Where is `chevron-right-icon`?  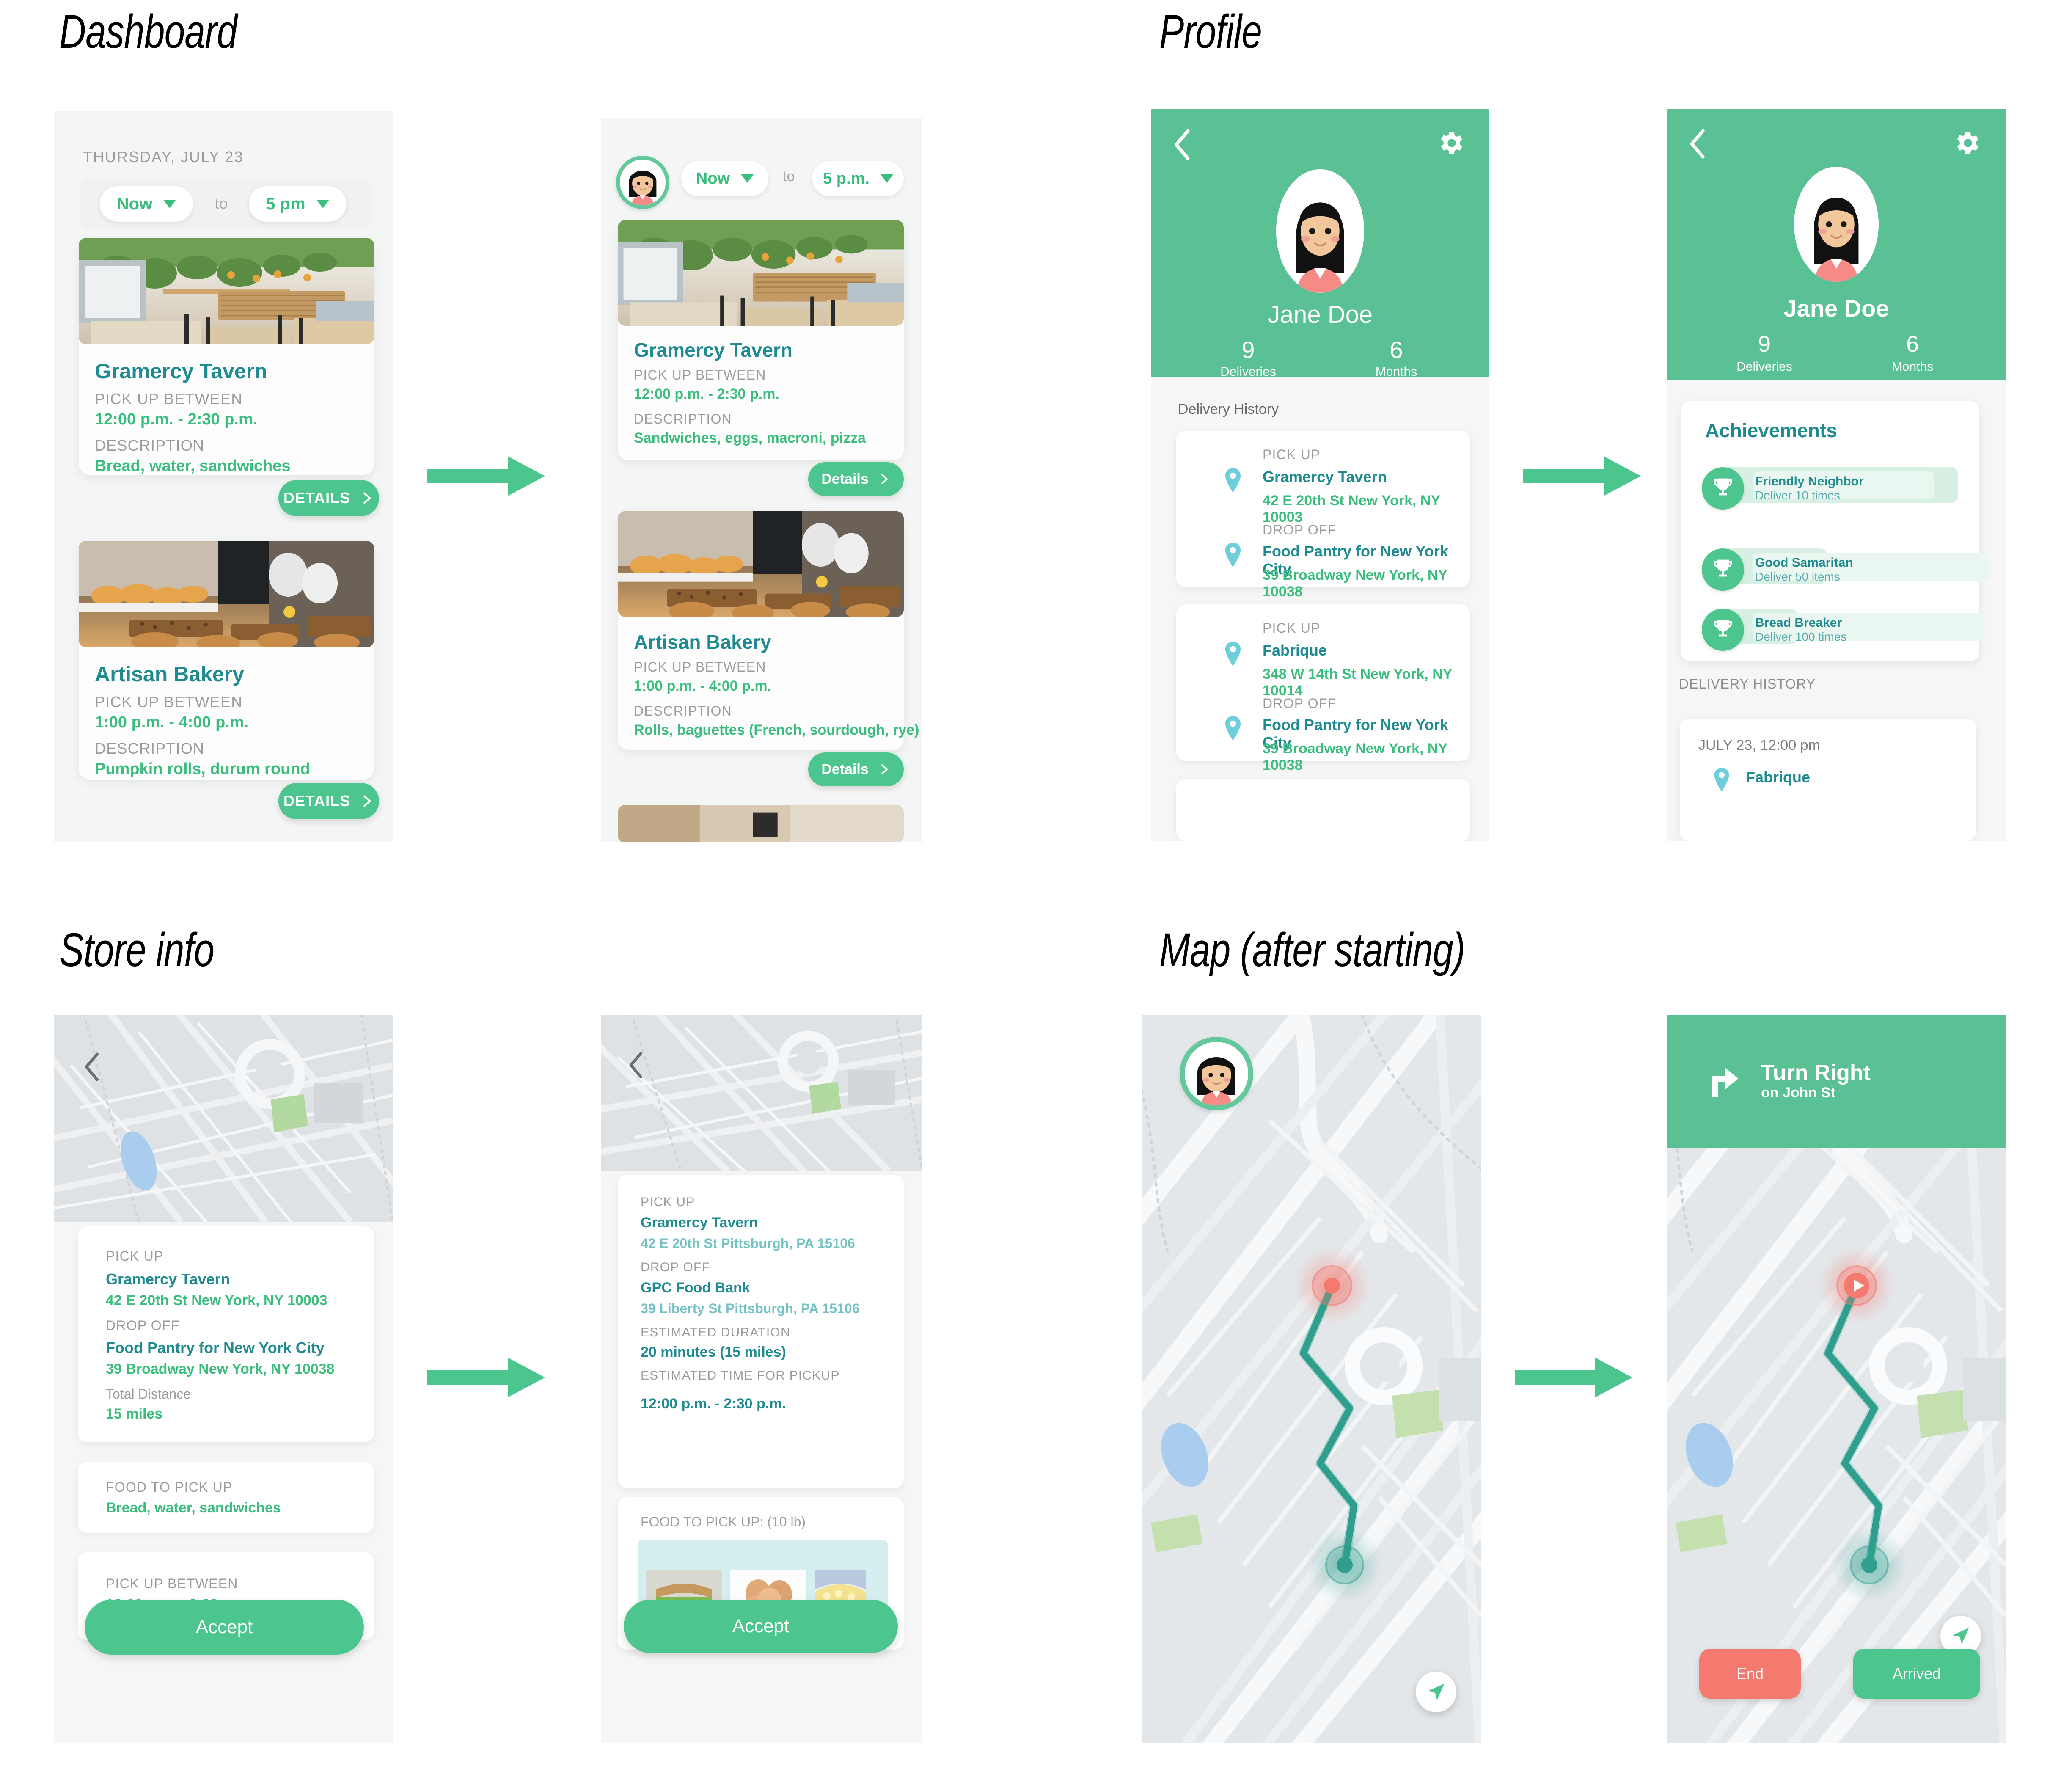
chevron-right-icon is located at coordinates (367, 498).